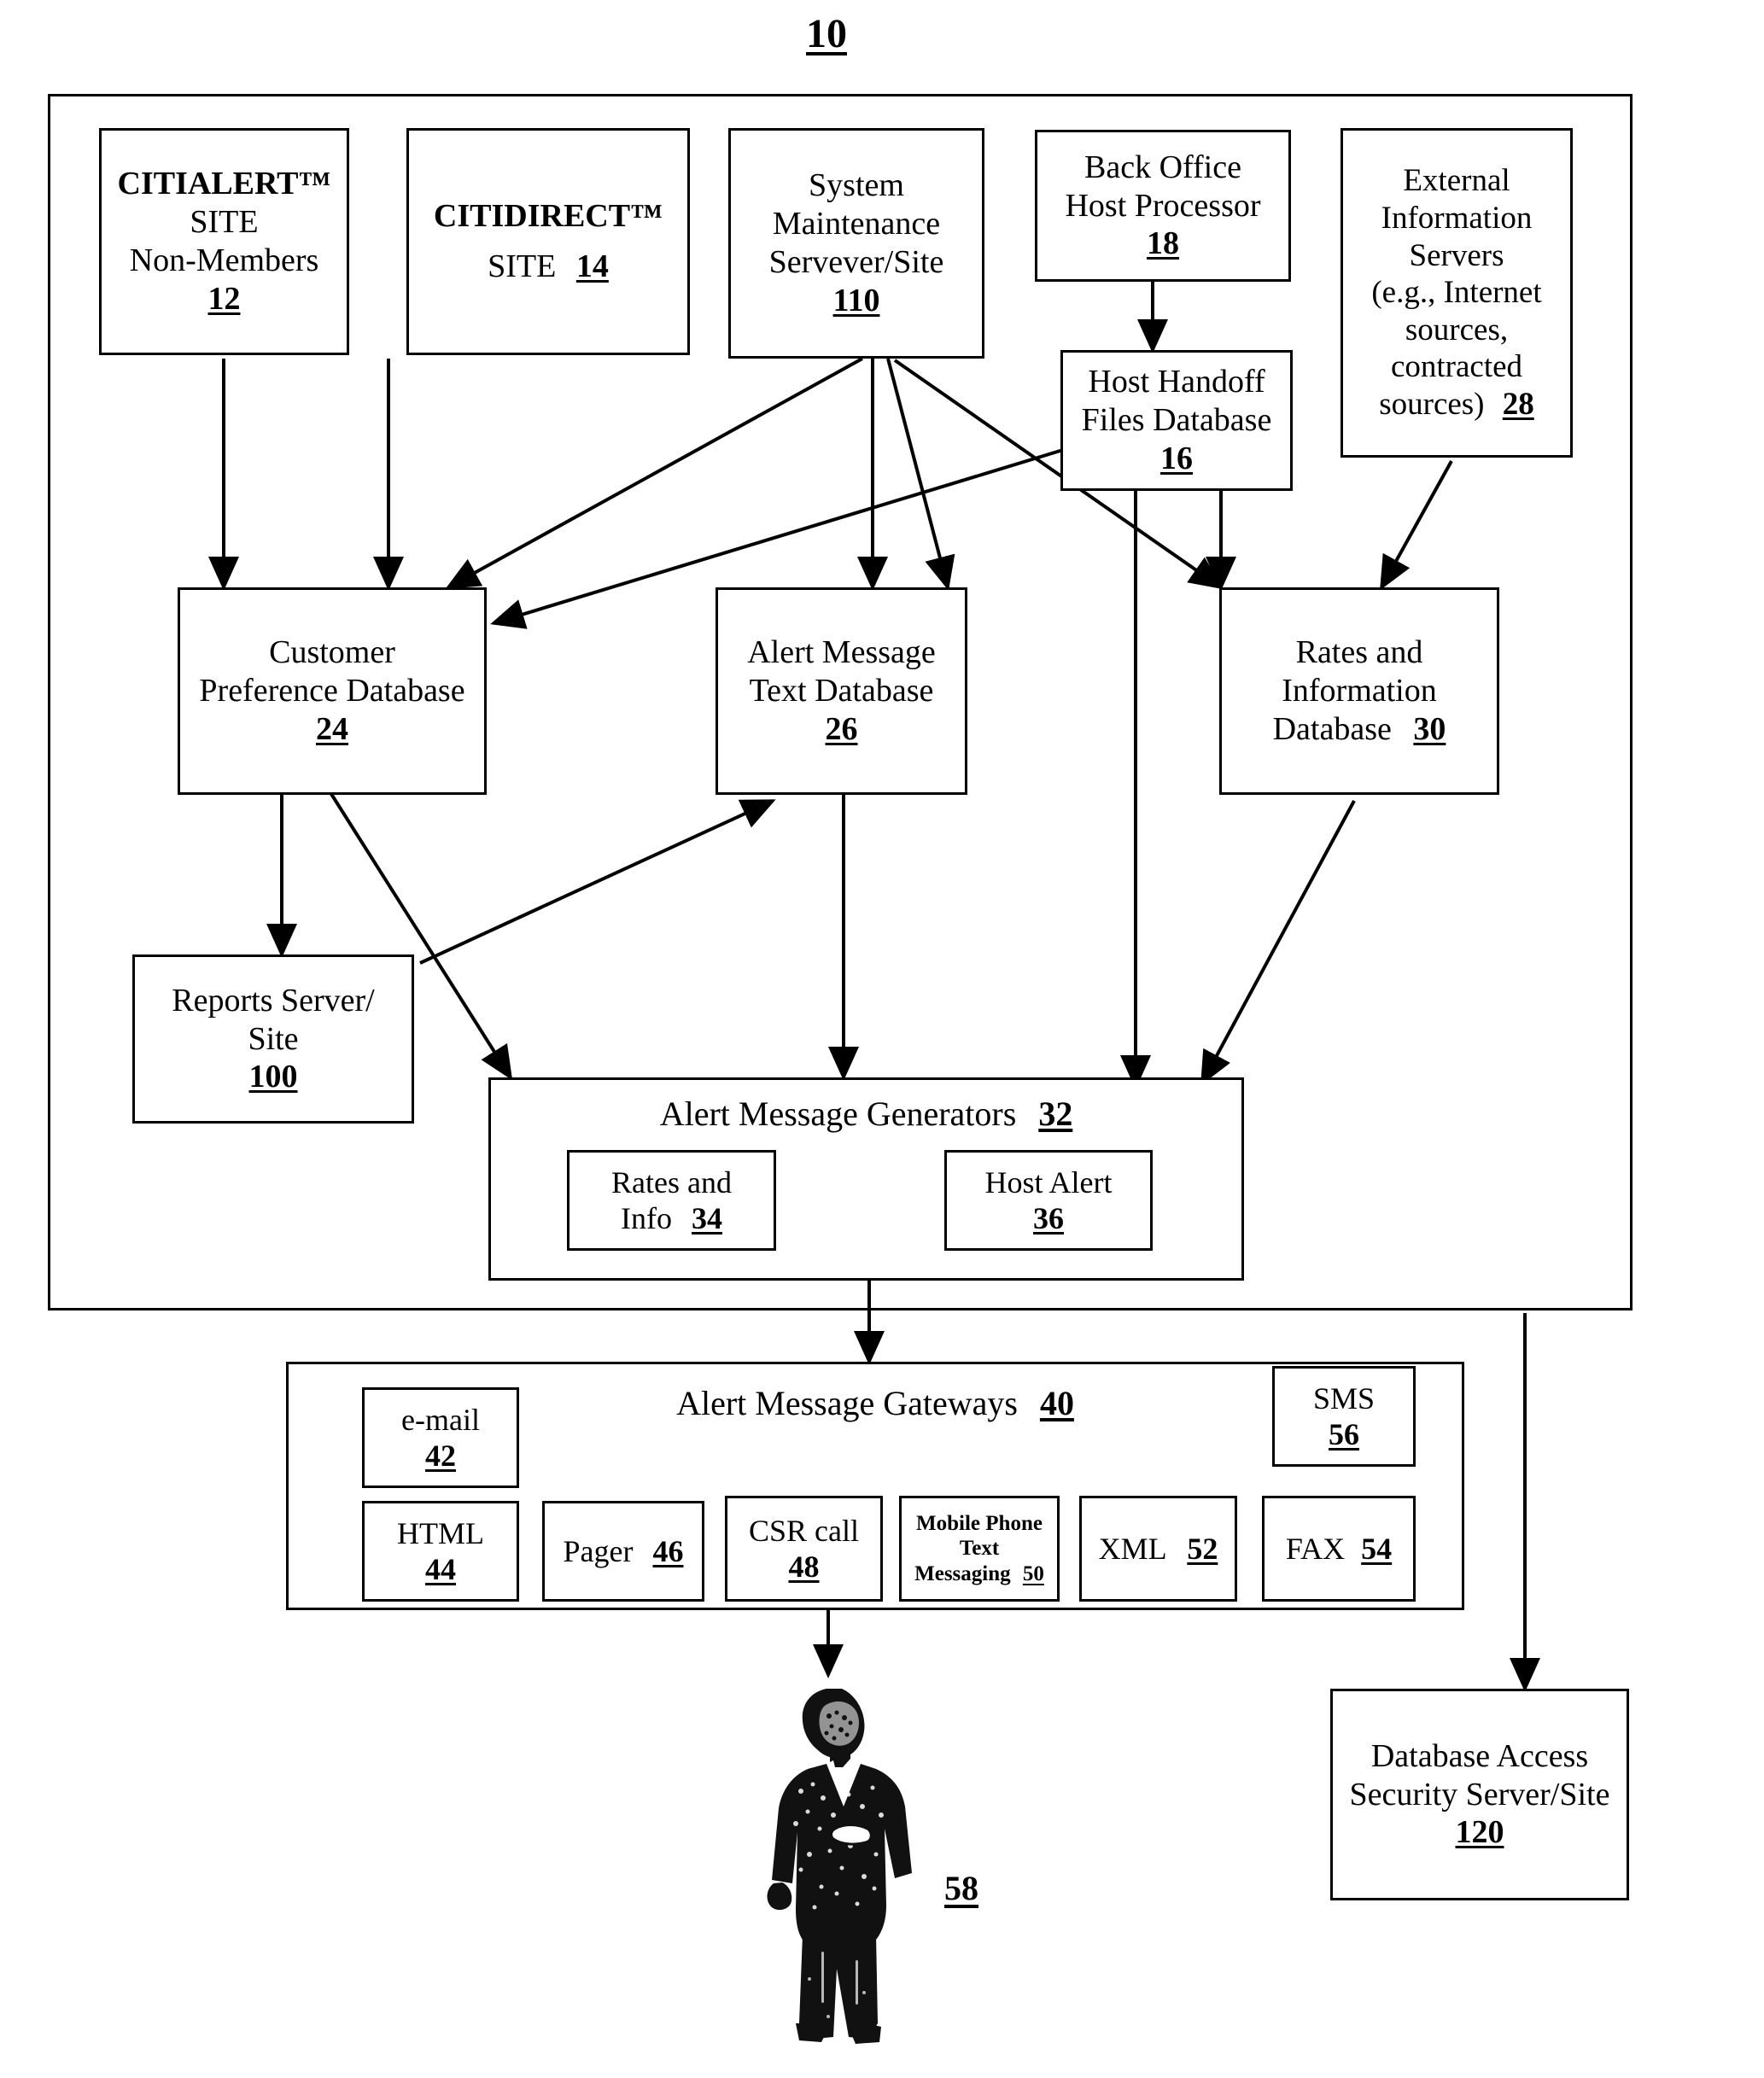 The width and height of the screenshot is (1764, 2078). What do you see at coordinates (548, 241) in the screenshot?
I see `node-citidirect-site: CITIDIRECT™ SITE 14` at bounding box center [548, 241].